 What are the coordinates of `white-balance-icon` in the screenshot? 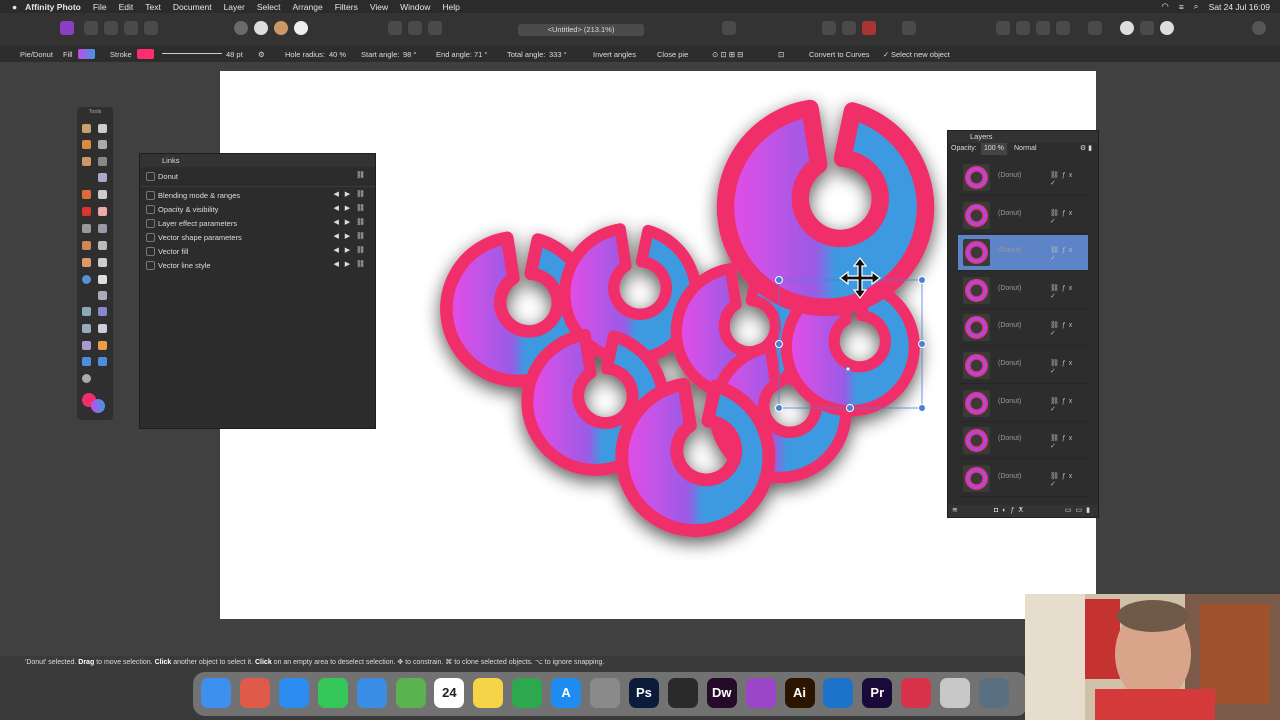 It's located at (301, 28).